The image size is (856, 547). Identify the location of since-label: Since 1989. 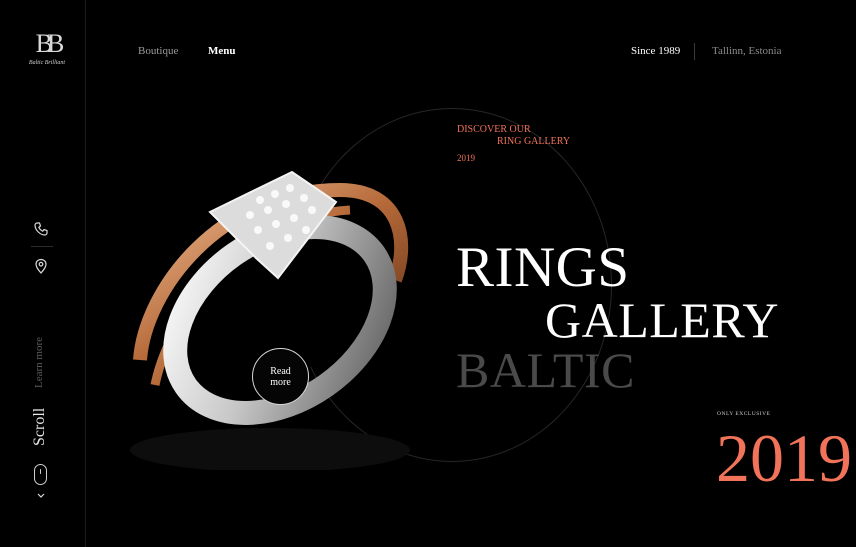
(656, 51).